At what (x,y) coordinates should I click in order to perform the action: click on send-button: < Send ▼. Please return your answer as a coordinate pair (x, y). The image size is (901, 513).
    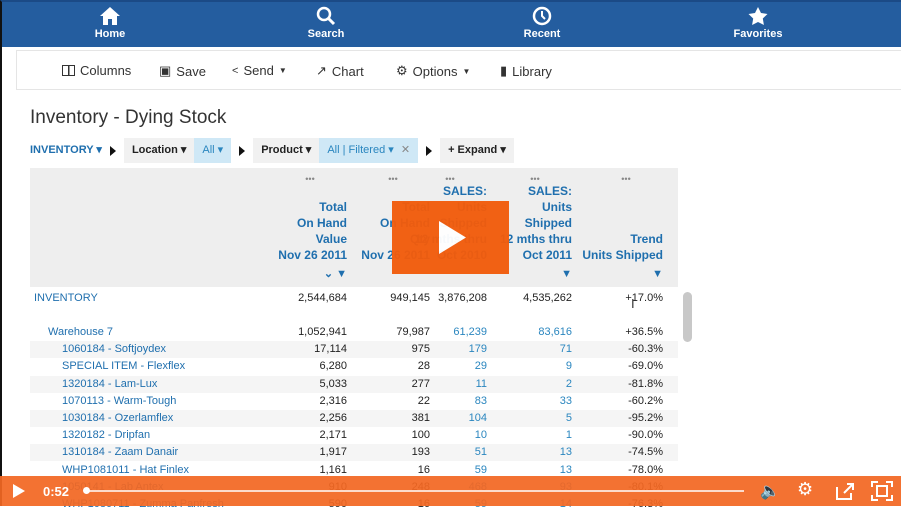
    Looking at the image, I should click on (259, 70).